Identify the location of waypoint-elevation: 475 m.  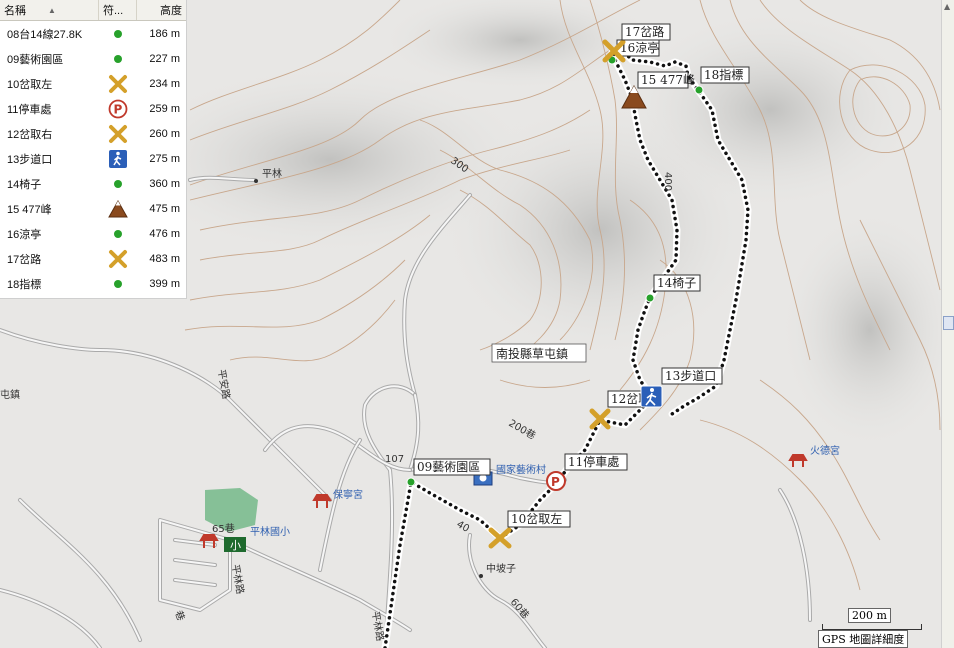
(164, 208).